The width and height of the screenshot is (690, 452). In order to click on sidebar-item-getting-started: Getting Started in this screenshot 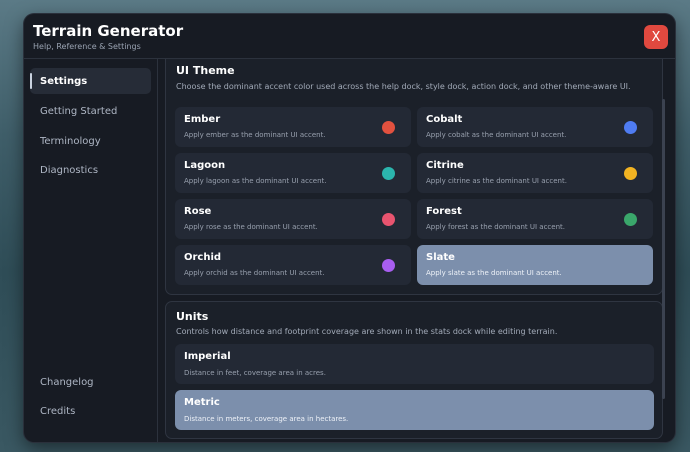, I will do `click(90, 111)`.